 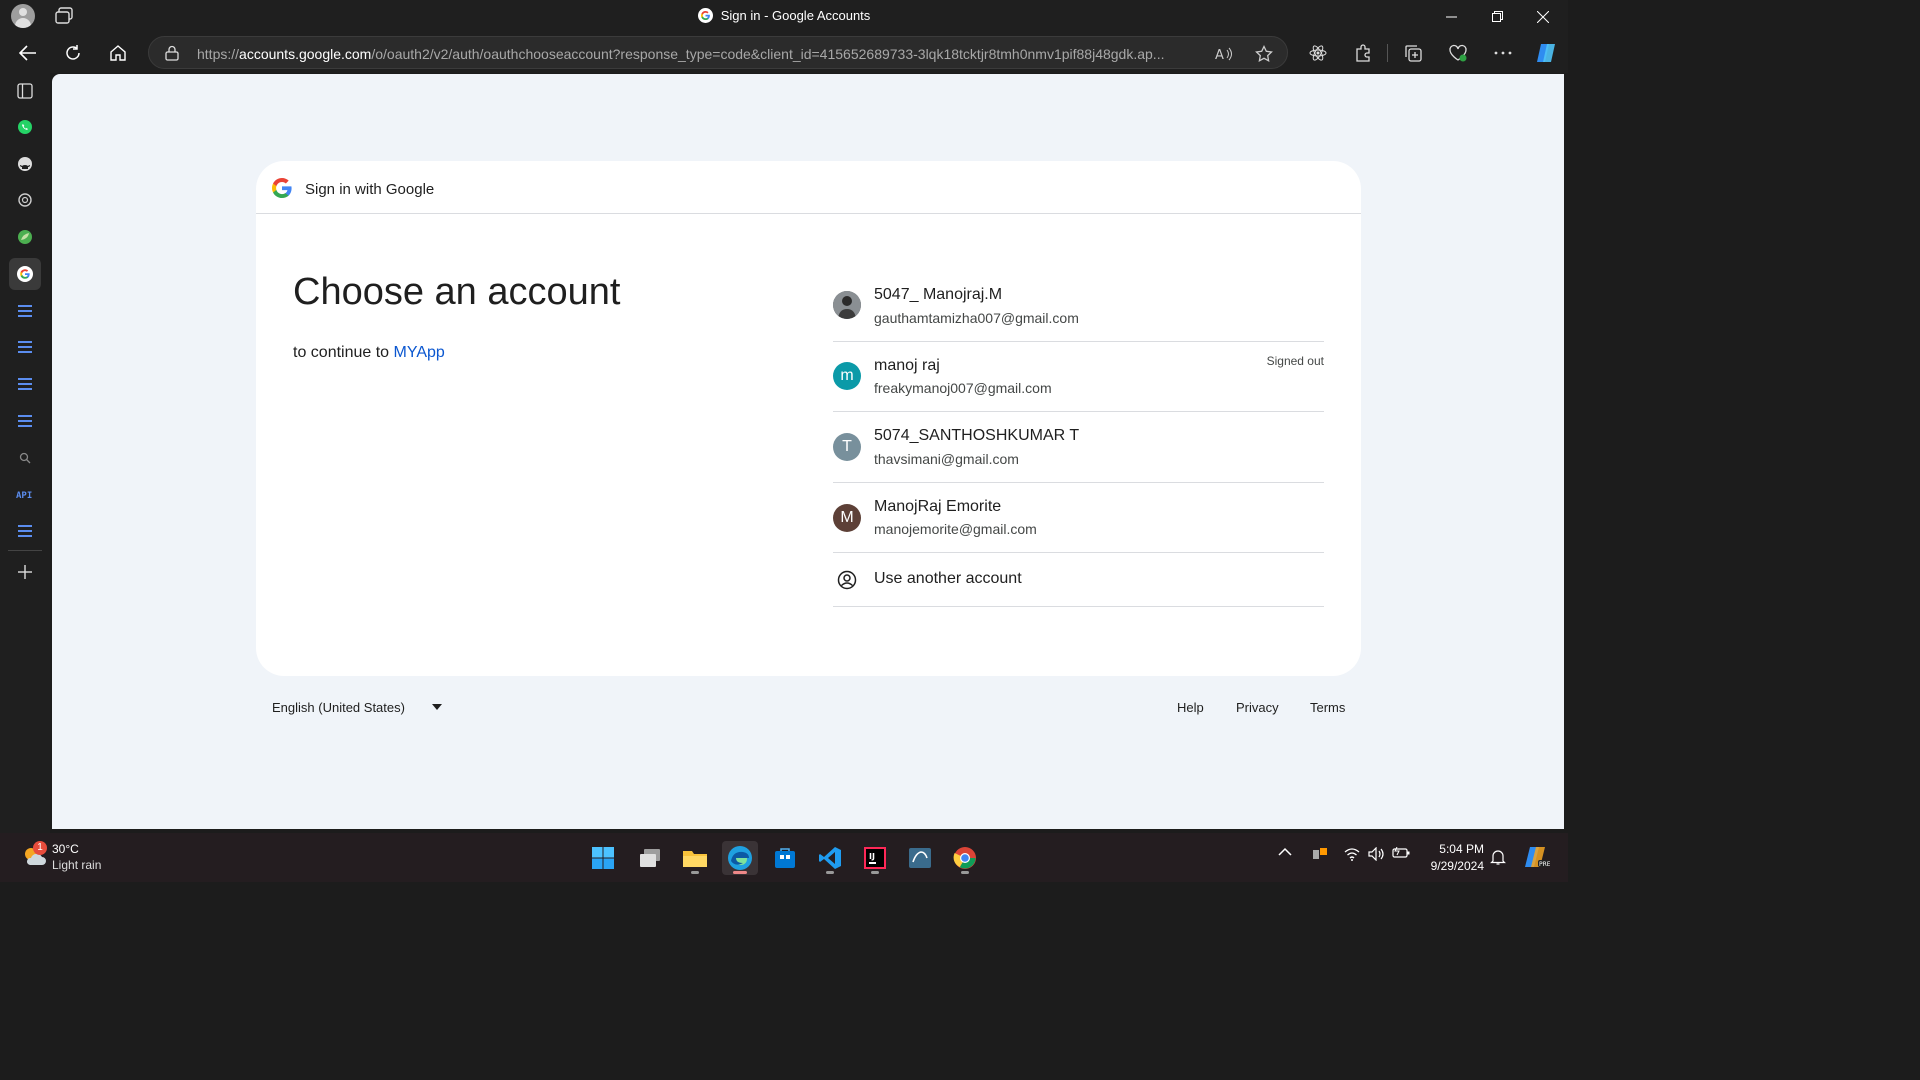 I want to click on collections-button, so click(x=1413, y=53).